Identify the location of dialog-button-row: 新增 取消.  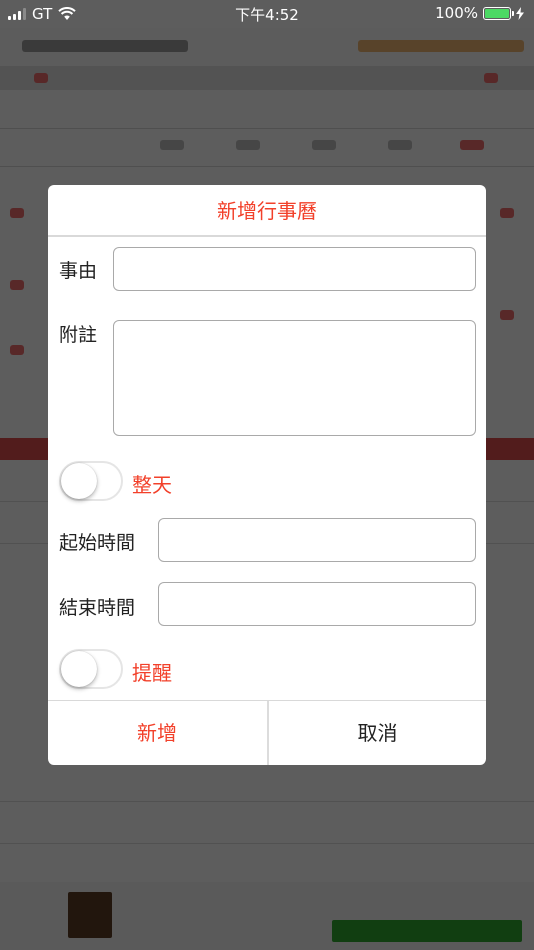
(267, 732).